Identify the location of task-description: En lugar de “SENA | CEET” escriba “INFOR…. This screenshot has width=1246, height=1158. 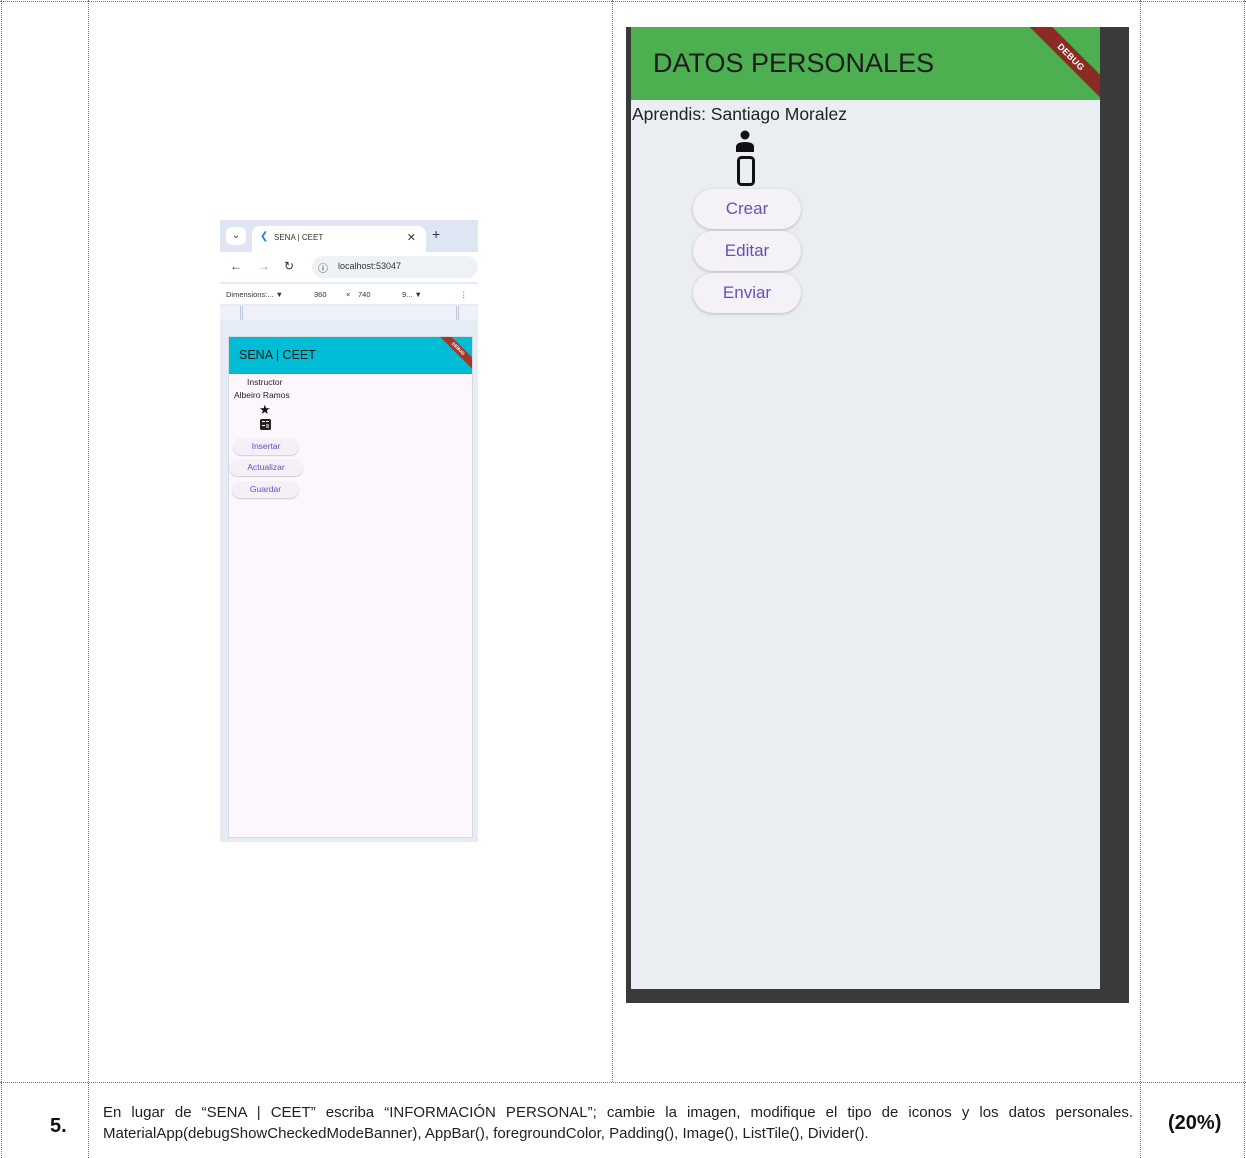
(618, 1123).